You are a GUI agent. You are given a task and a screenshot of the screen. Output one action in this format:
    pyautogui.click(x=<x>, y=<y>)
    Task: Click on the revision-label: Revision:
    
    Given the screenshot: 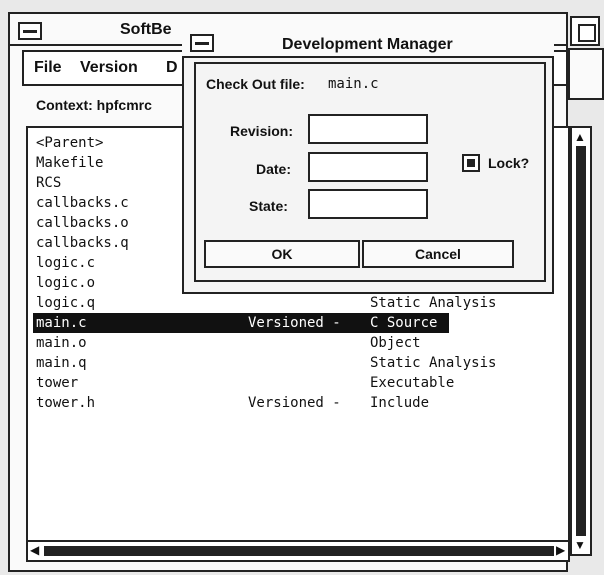 What is the action you would take?
    pyautogui.click(x=262, y=131)
    